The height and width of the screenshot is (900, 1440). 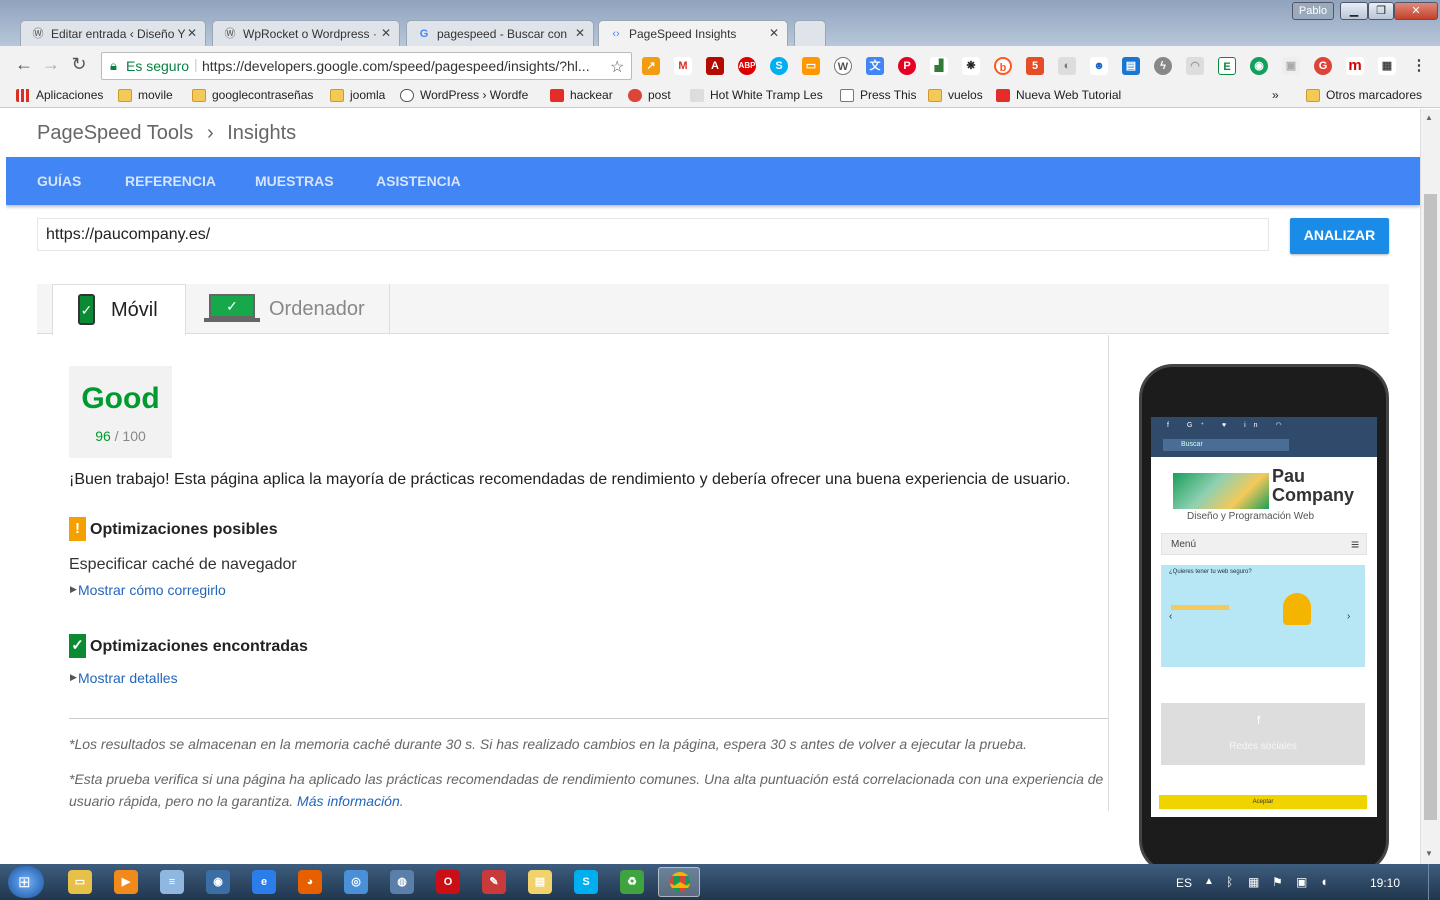 I want to click on extension-e-icon: E, so click(x=1227, y=66).